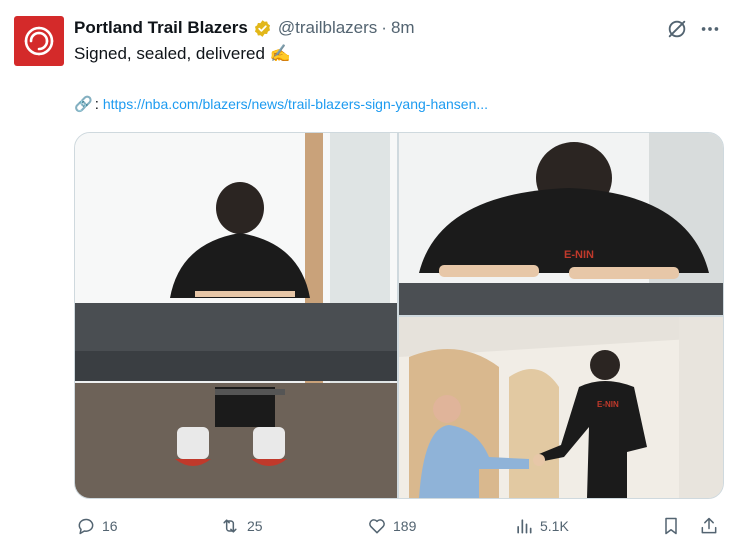 Image resolution: width=743 pixels, height=549 pixels. I want to click on more-icon, so click(710, 29).